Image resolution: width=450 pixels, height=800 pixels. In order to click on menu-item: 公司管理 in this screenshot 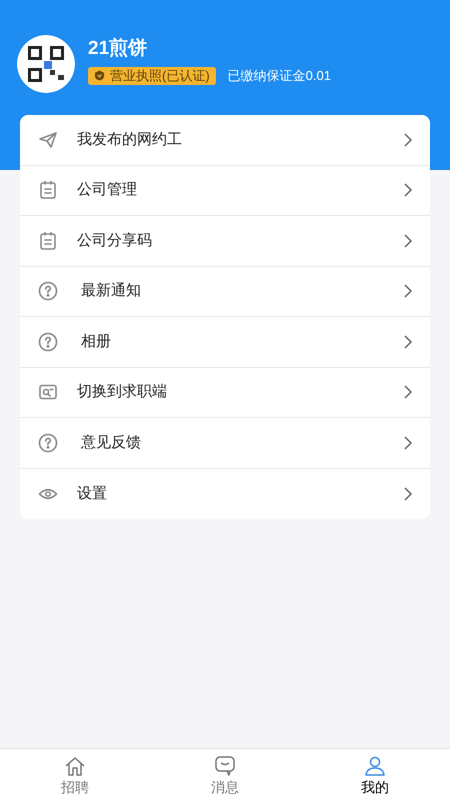, I will do `click(225, 191)`.